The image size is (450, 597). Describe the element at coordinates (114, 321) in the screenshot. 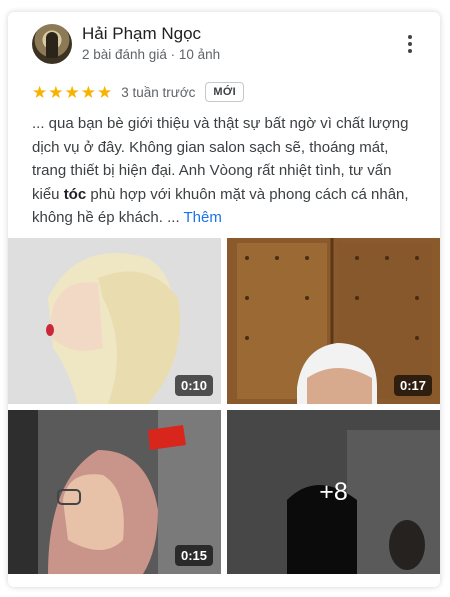

I see `media-video-1: 0:10` at that location.